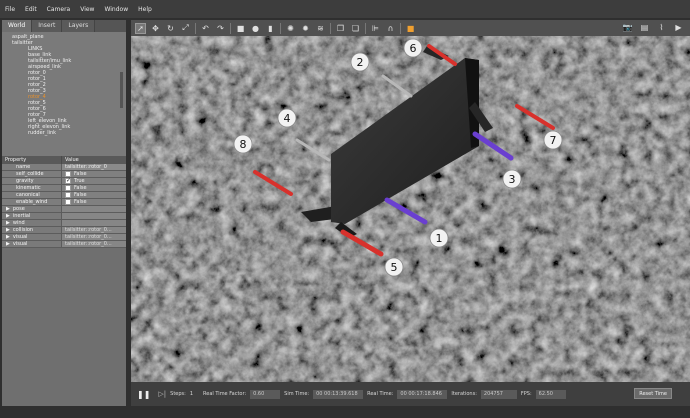  I want to click on rotor-number-label-4: 4, so click(287, 118).